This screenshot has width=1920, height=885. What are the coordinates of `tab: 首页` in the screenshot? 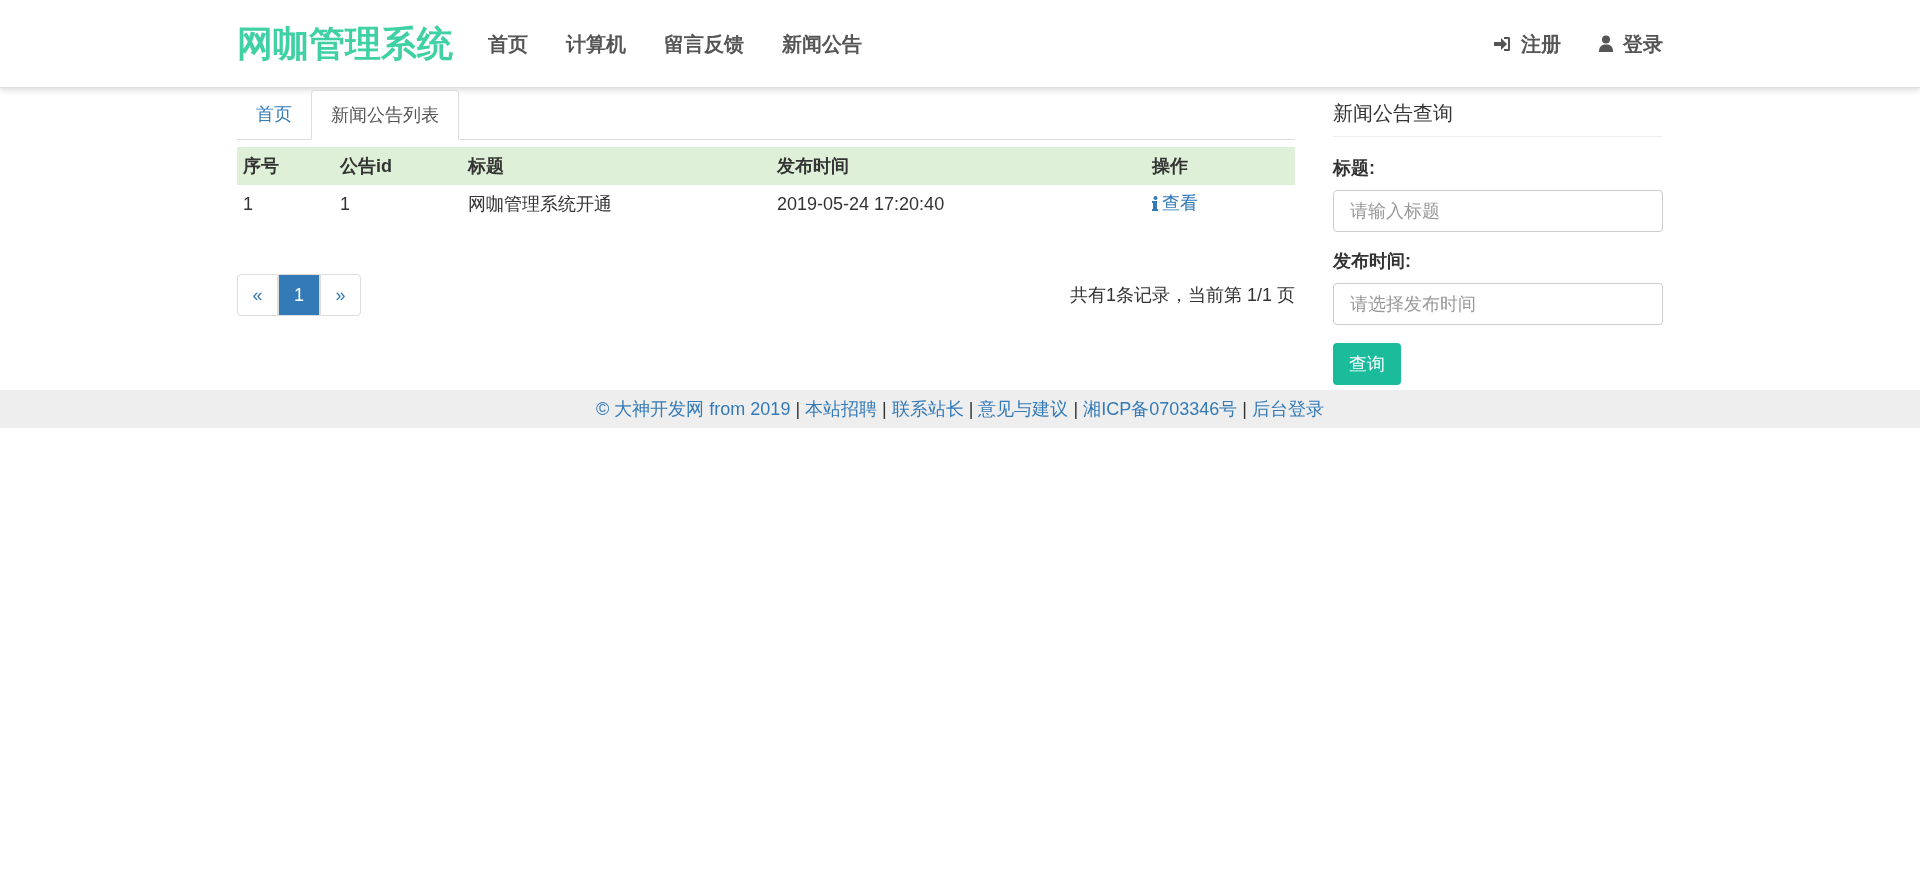 It's located at (274, 114).